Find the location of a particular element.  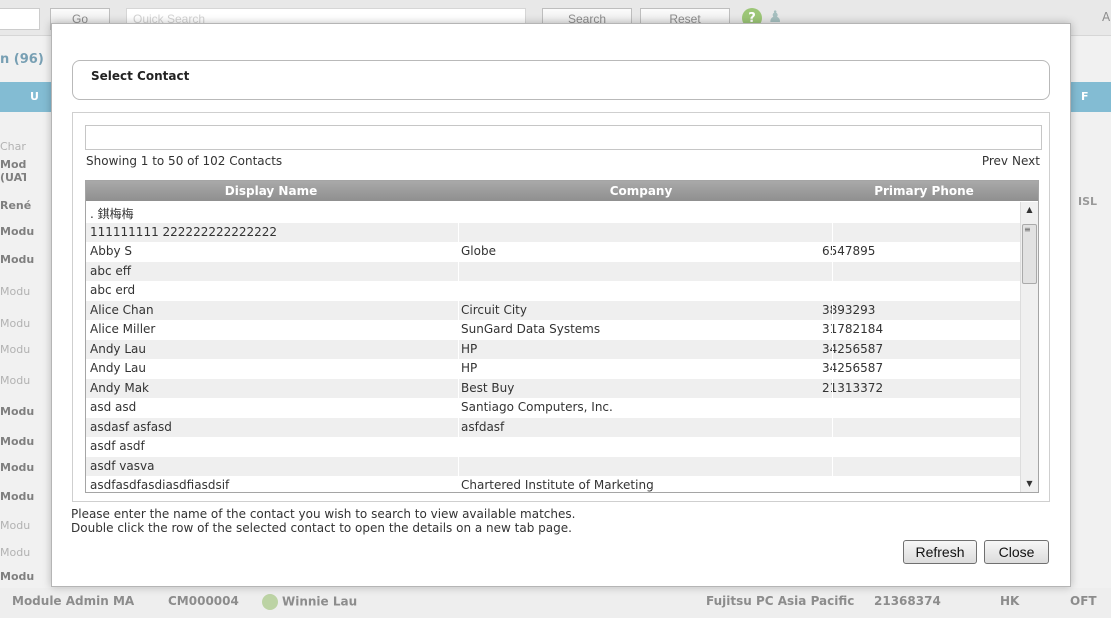

column-header-display-name: Display Name is located at coordinates (271, 191).